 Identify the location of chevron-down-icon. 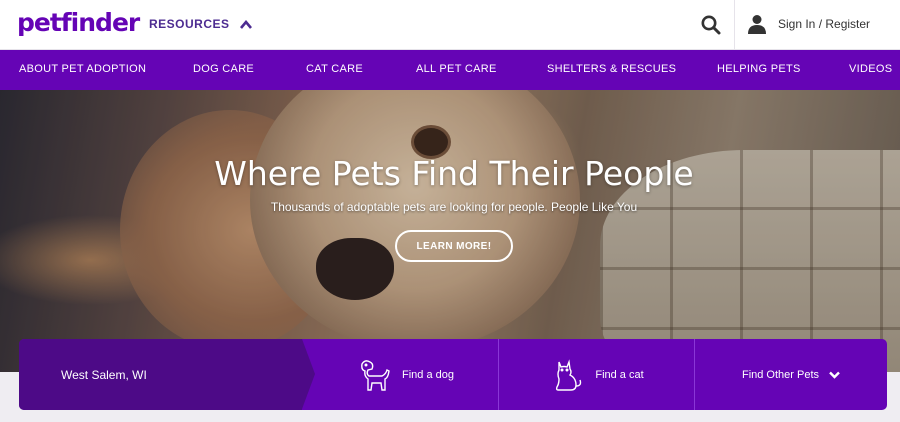
(834, 375).